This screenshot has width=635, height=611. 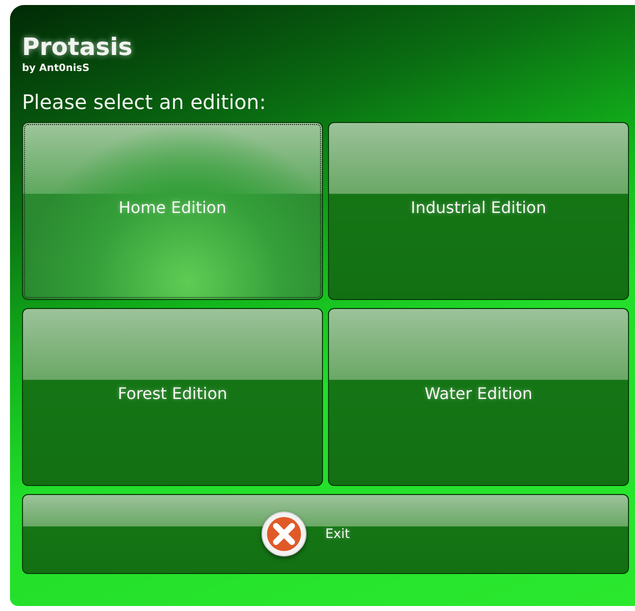 I want to click on edition-button: Industrial Edition, so click(x=478, y=211).